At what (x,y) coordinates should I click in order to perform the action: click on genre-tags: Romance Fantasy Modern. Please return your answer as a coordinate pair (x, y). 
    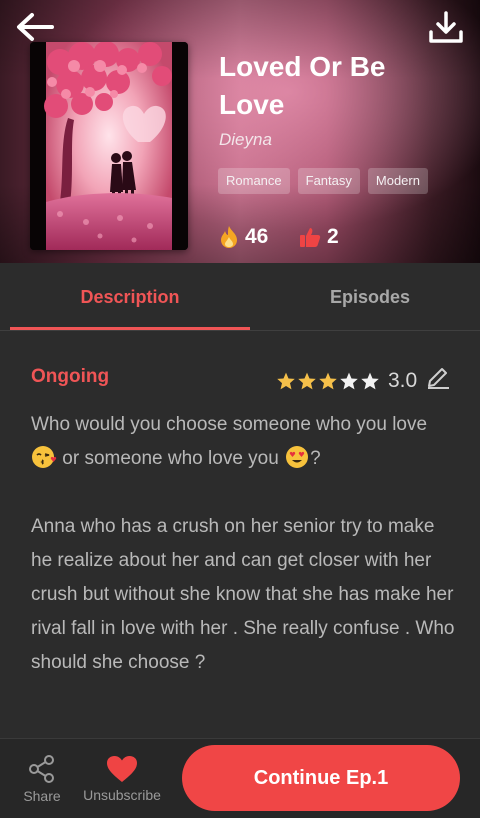
    Looking at the image, I should click on (323, 181).